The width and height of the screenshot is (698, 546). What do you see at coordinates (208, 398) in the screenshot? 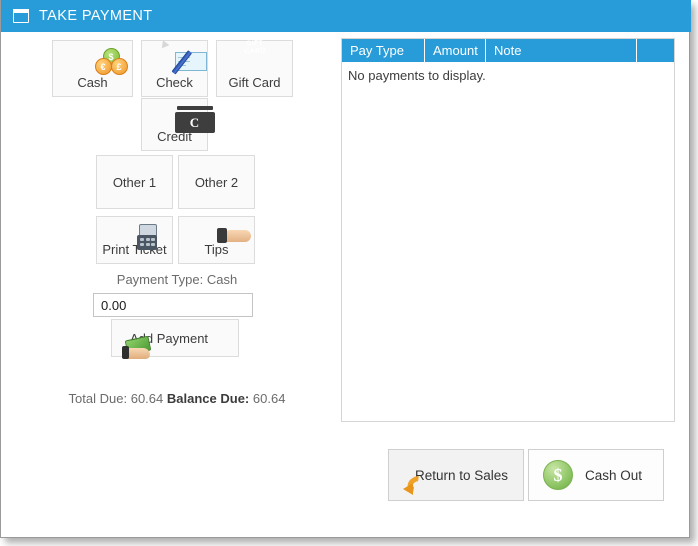
I see `balance-due-label: Balance Due:` at bounding box center [208, 398].